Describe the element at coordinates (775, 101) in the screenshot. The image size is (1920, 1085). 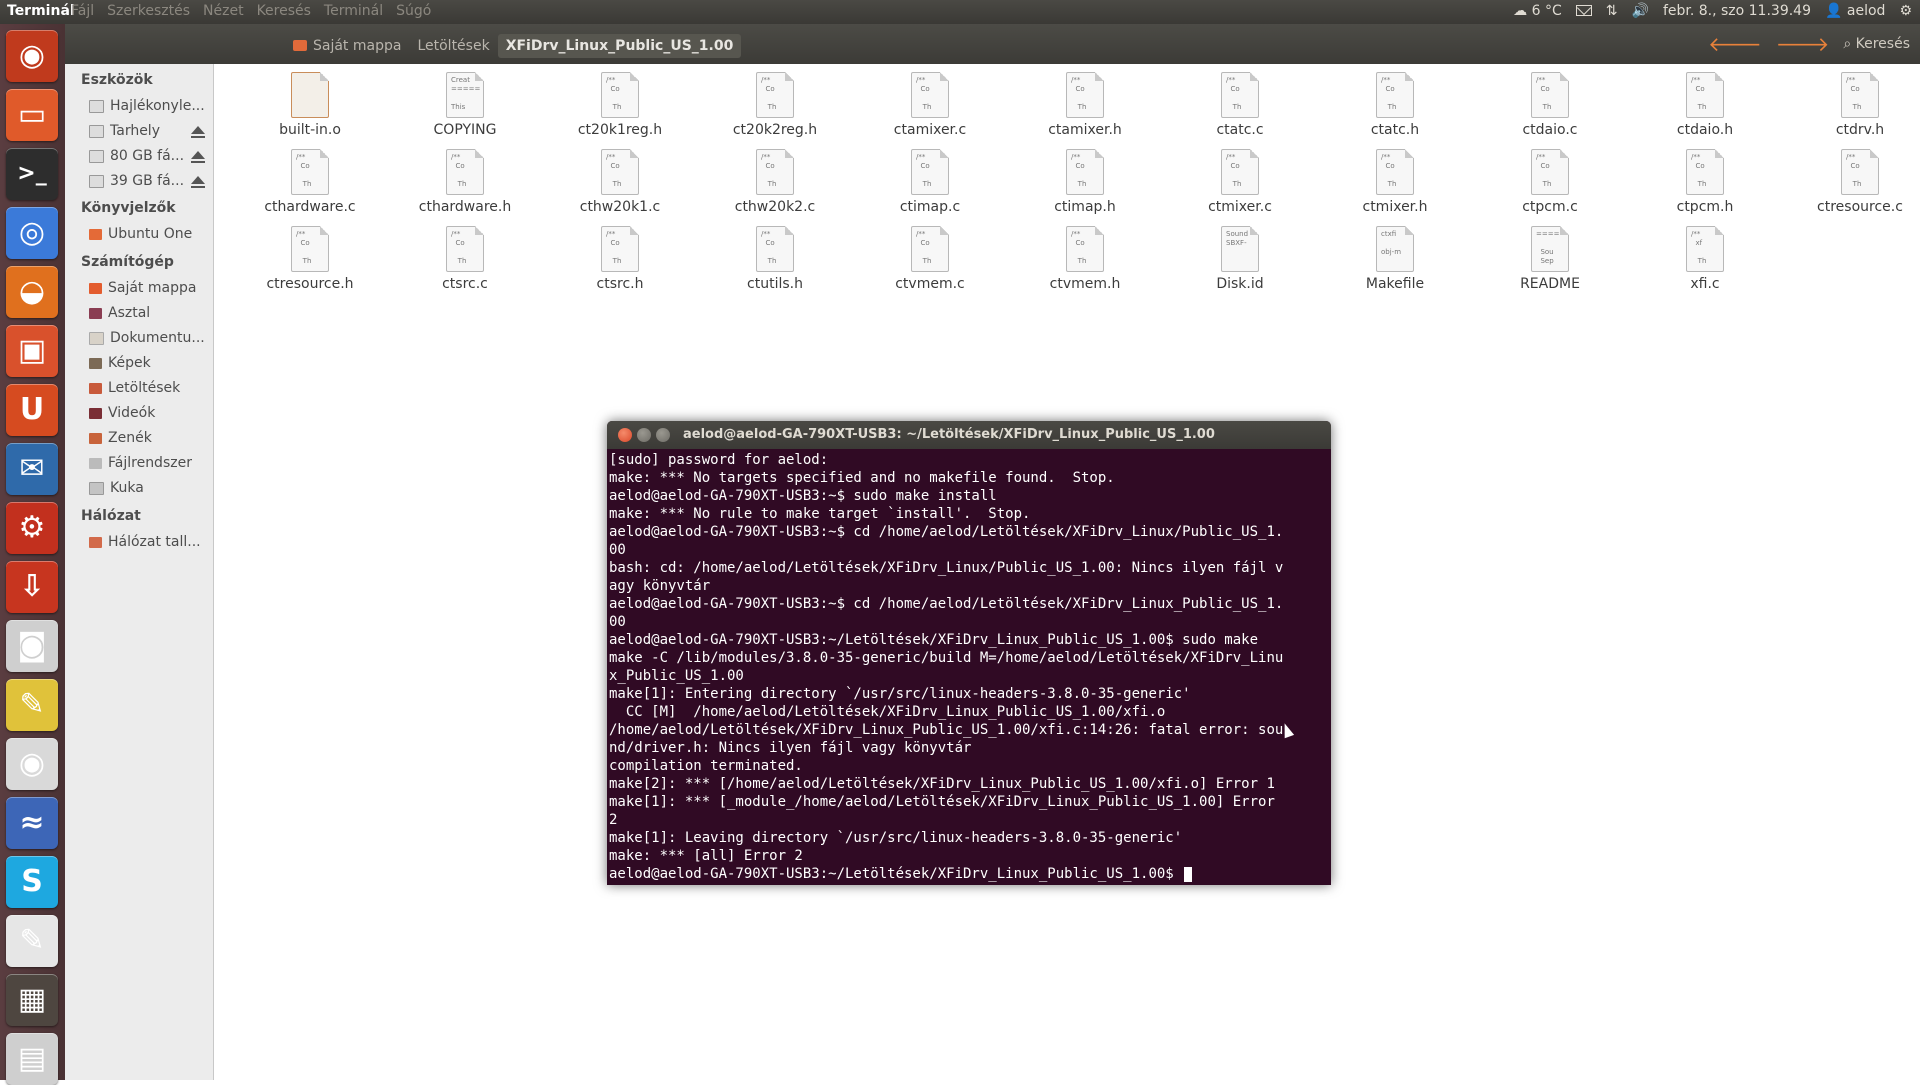
I see `file-item: /** Co Th ct20k2reg.h` at that location.